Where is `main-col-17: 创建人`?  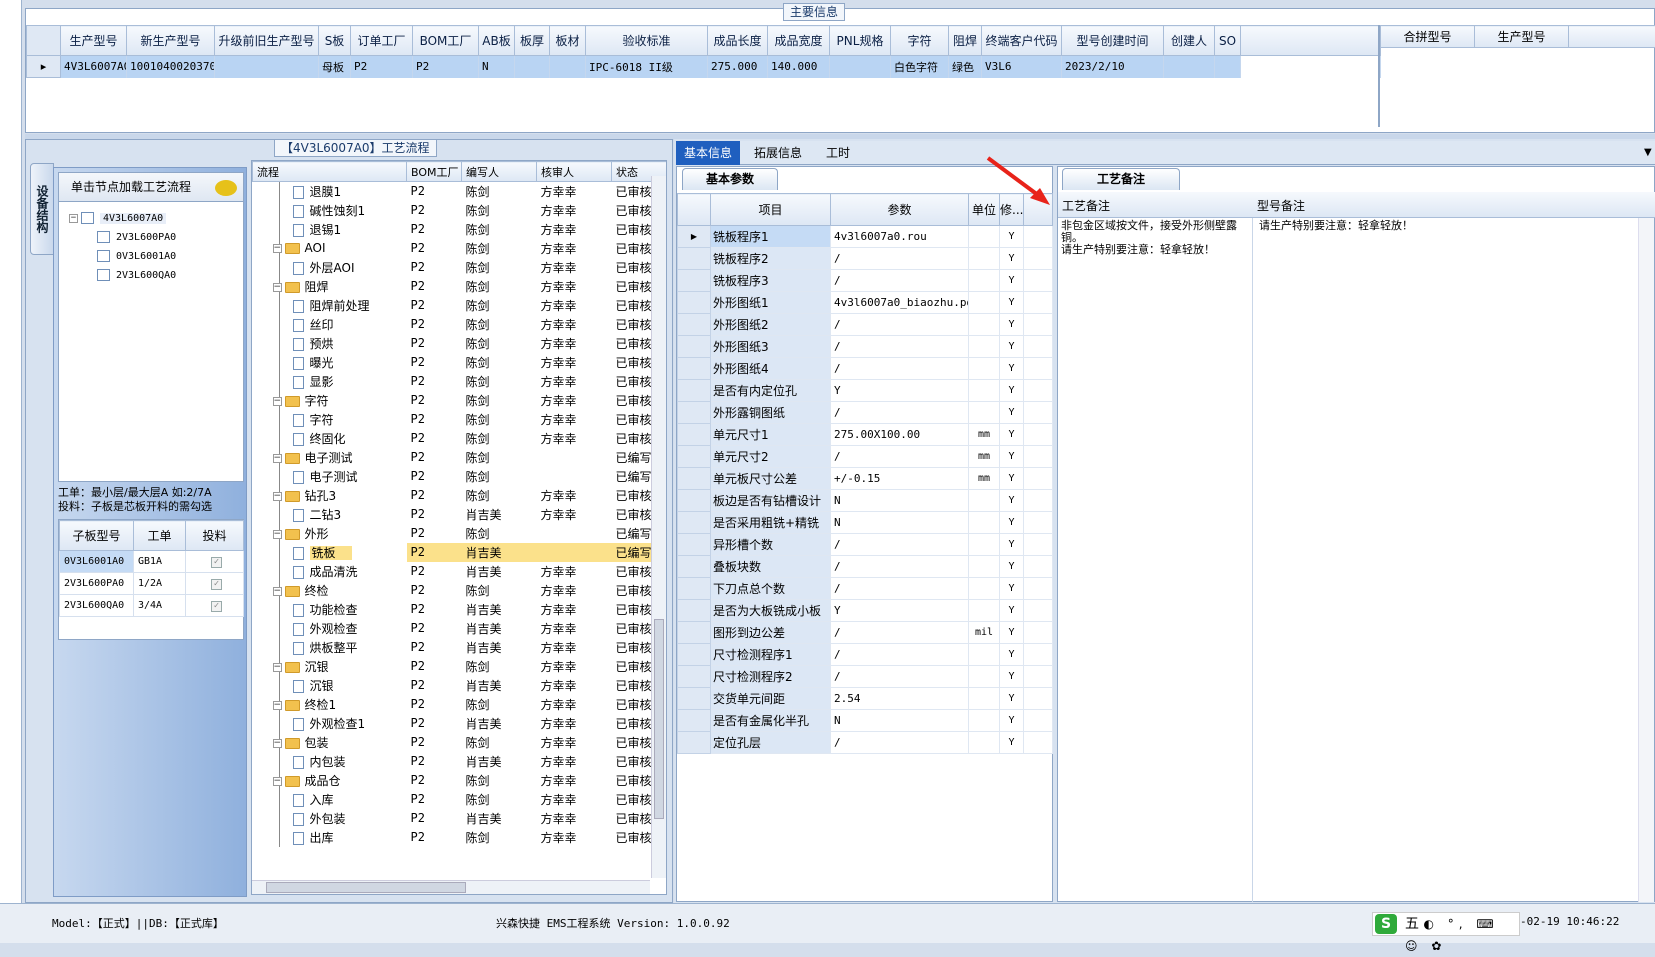 main-col-17: 创建人 is located at coordinates (1189, 40).